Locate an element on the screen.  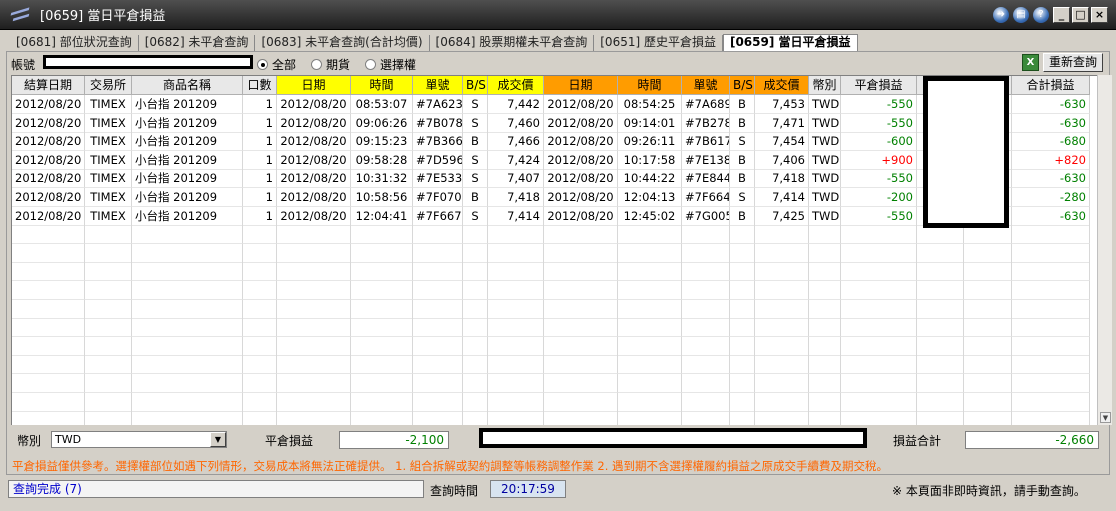
excel-export-icon: X is located at coordinates (1030, 62).